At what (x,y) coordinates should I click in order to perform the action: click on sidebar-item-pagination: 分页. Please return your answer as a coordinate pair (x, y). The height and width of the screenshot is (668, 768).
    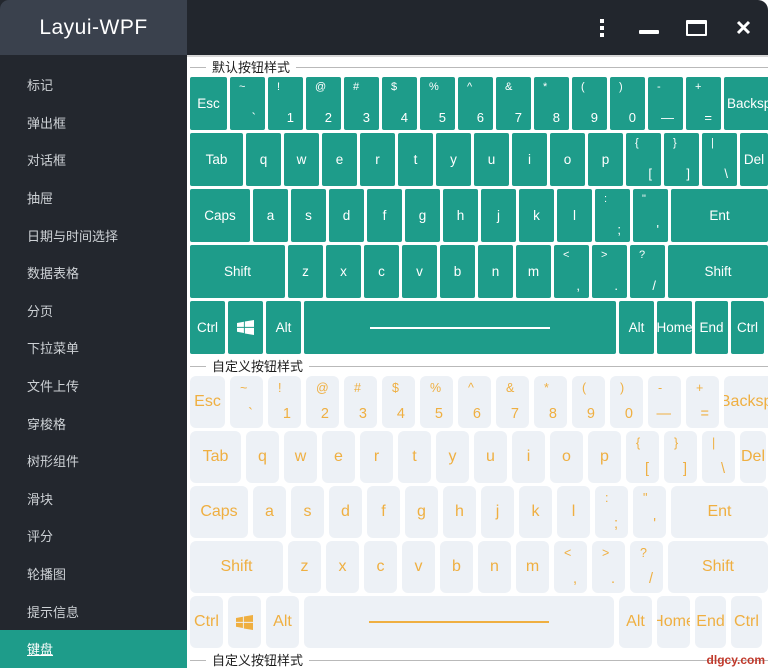
    Looking at the image, I should click on (93, 311).